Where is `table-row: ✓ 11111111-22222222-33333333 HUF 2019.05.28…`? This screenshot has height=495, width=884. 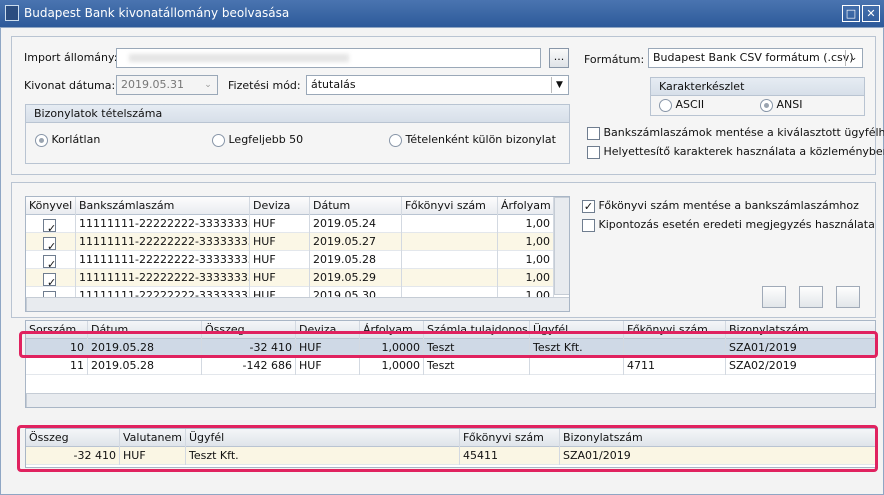
table-row: ✓ 11111111-22222222-33333333 HUF 2019.05.28… is located at coordinates (290, 260).